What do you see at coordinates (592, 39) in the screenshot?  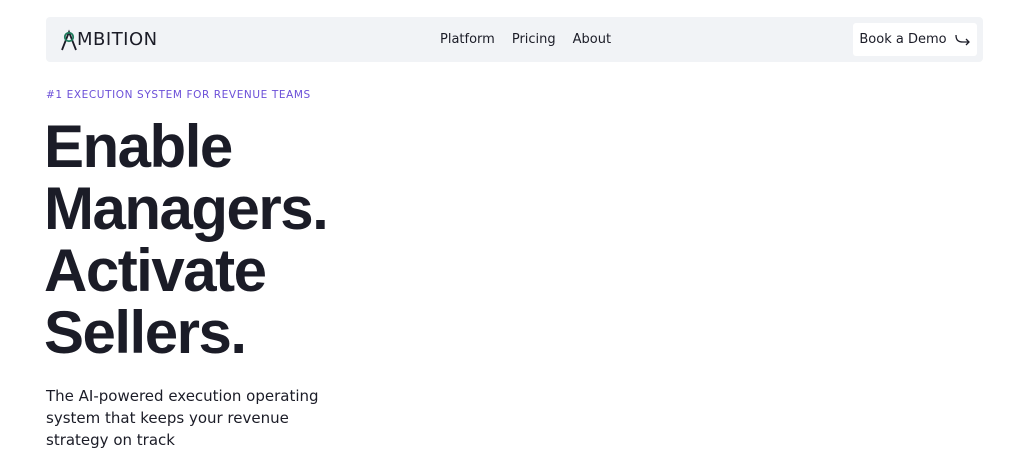 I see `nav-link-about: About` at bounding box center [592, 39].